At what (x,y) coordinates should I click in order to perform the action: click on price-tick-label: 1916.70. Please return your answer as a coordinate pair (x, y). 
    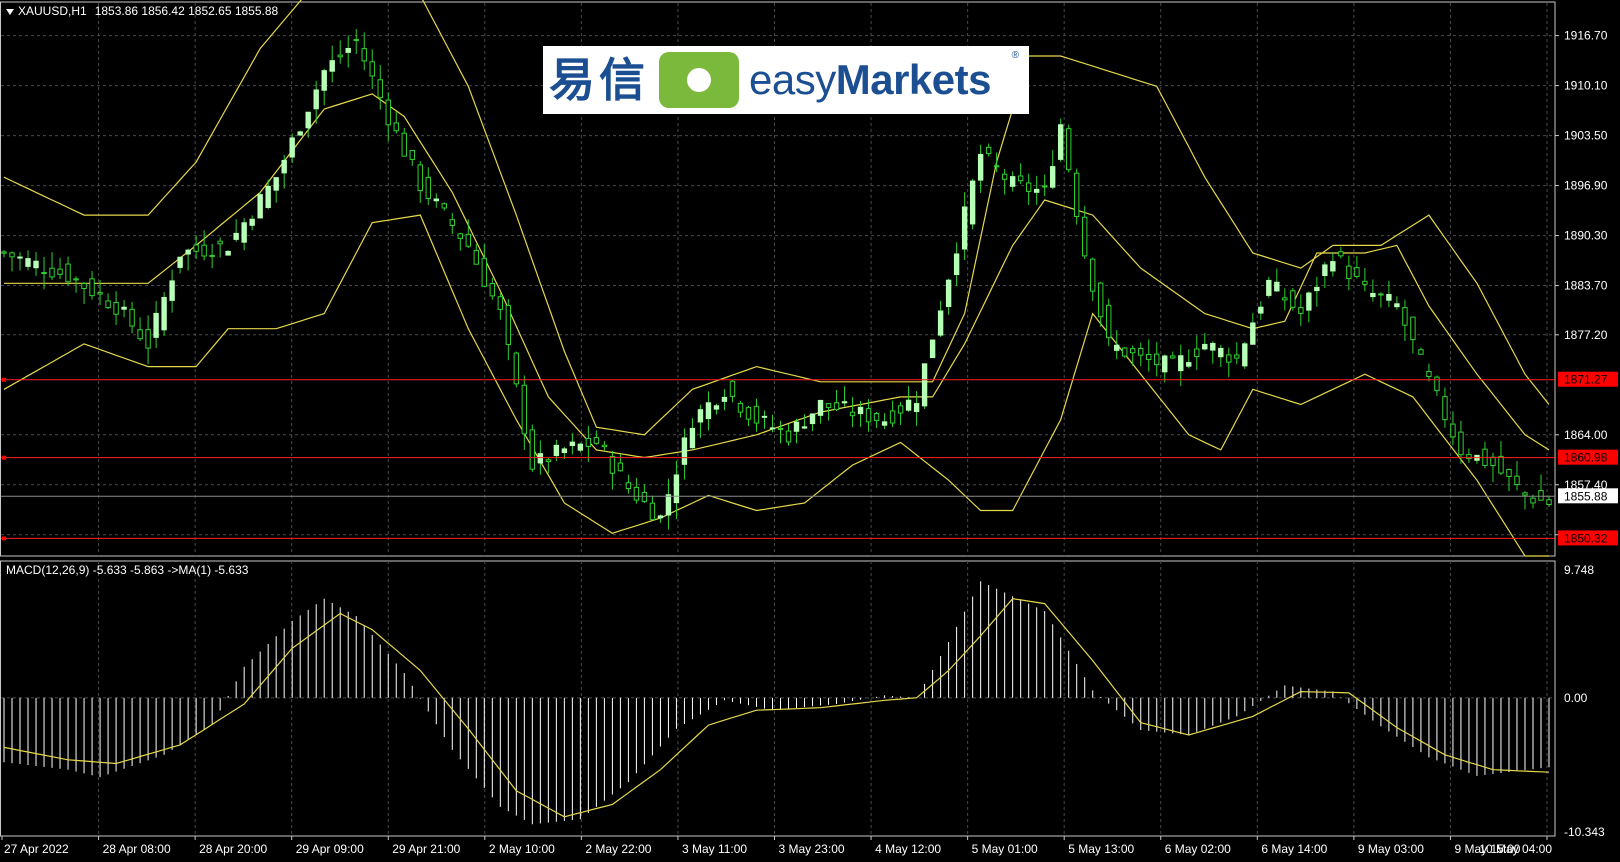
    Looking at the image, I should click on (1586, 36).